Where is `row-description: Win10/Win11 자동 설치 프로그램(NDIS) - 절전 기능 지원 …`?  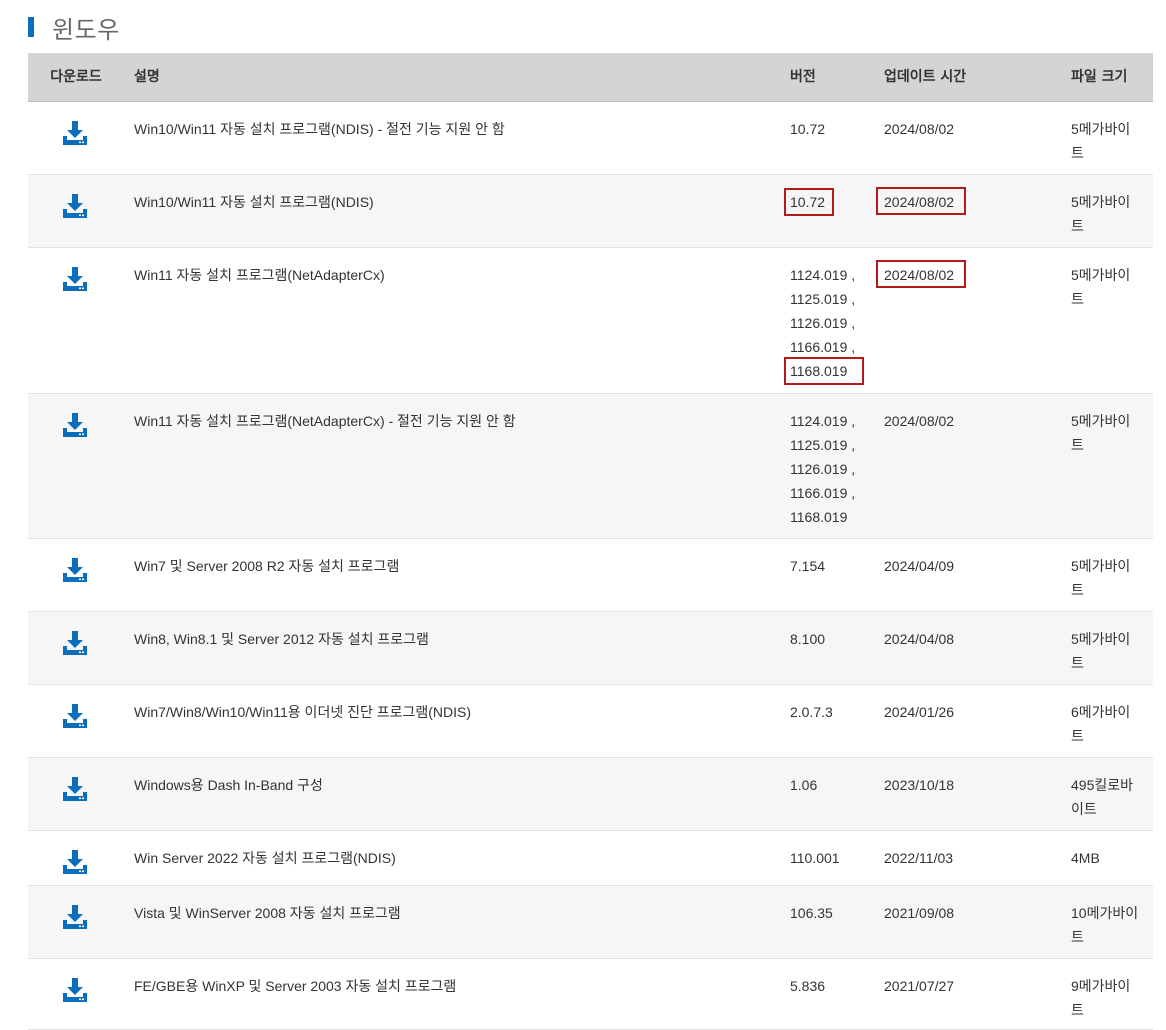
row-description: Win10/Win11 자동 설치 프로그램(NDIS) - 절전 기능 지원 … is located at coordinates (319, 129).